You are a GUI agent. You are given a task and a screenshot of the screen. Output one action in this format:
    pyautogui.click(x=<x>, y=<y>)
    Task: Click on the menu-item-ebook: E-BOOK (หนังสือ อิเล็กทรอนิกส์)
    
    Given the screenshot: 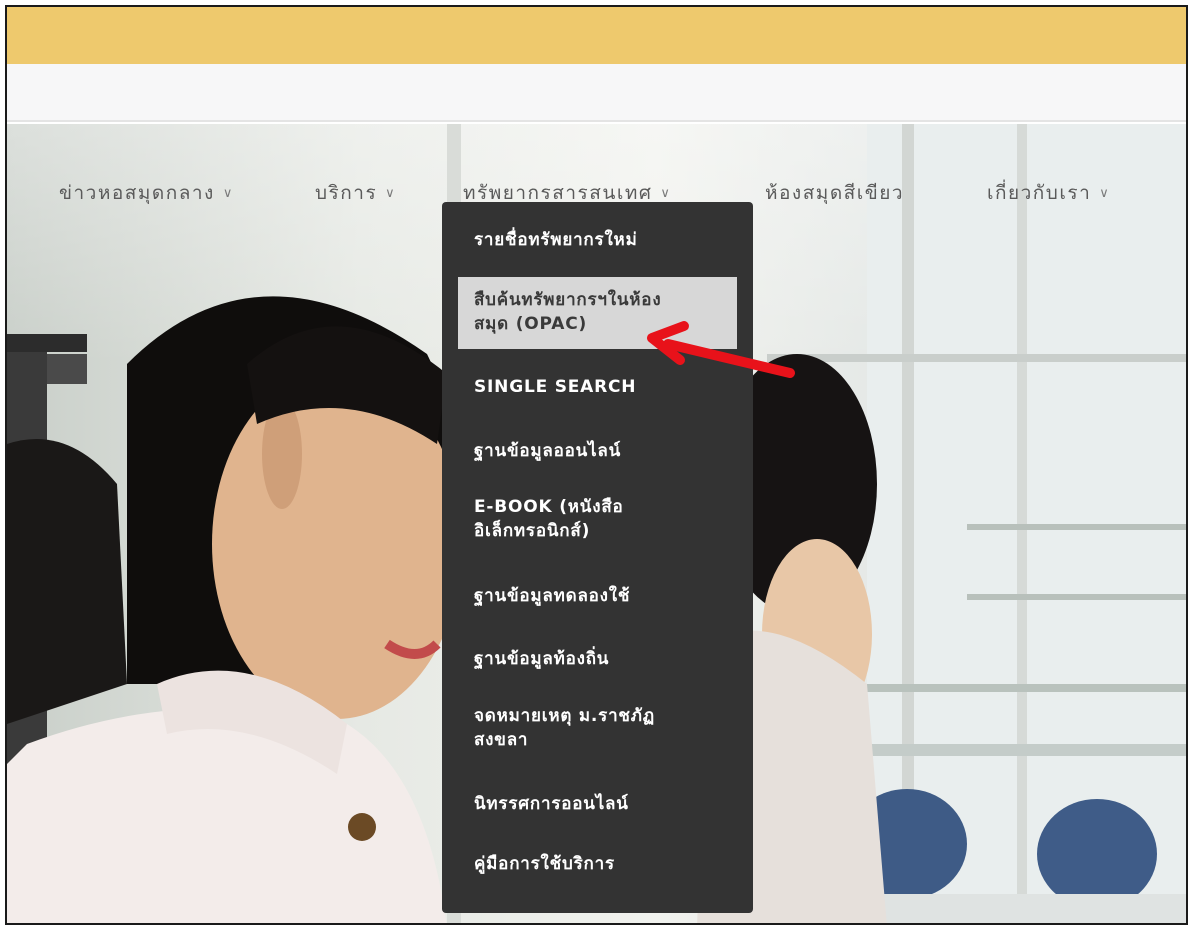 What is the action you would take?
    pyautogui.click(x=597, y=519)
    